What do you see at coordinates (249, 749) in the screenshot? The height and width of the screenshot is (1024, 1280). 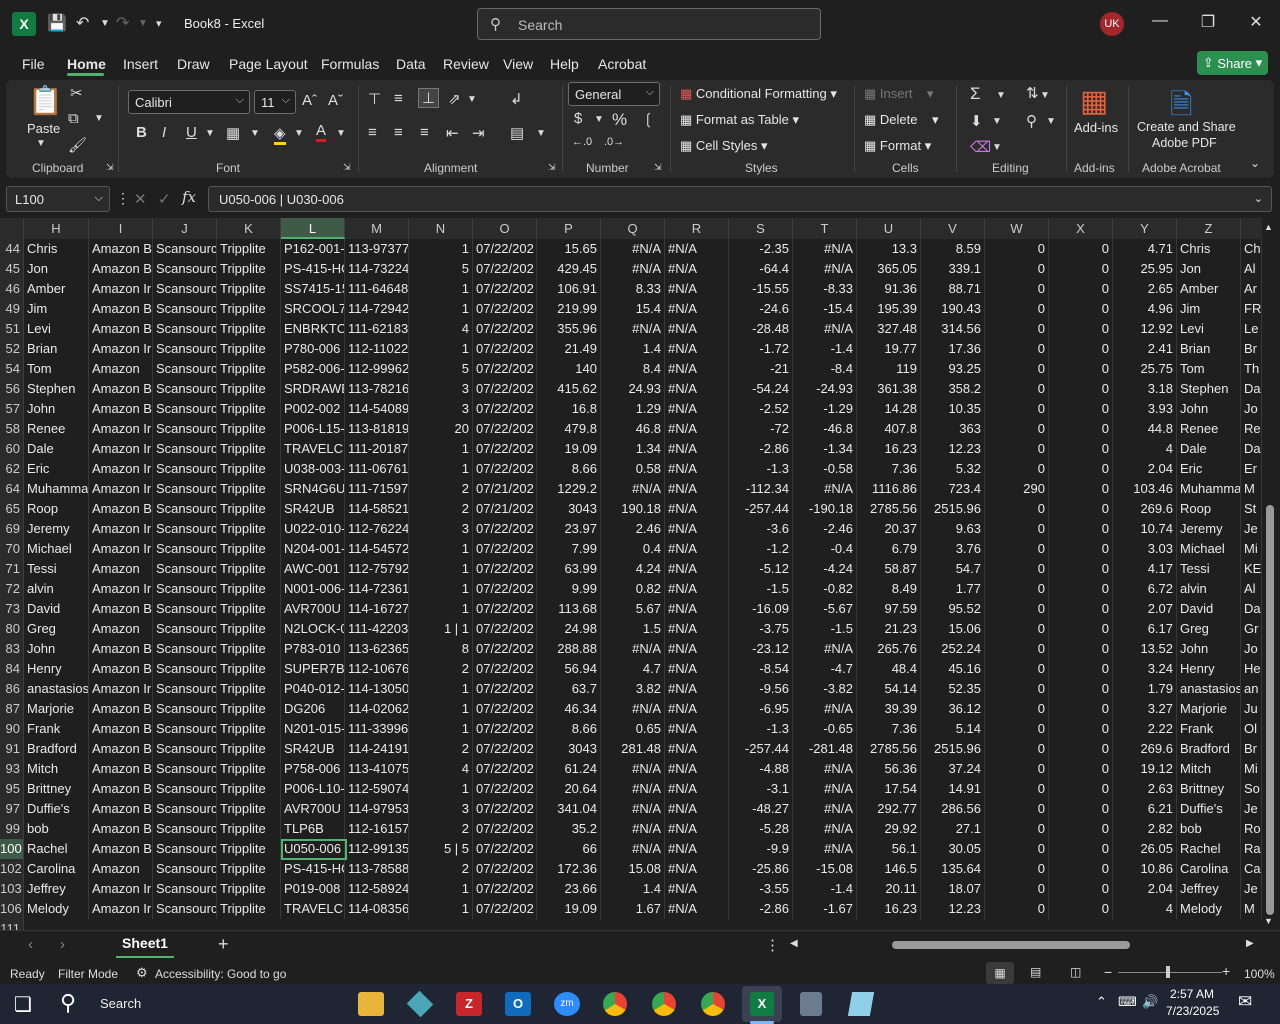 I see `cell-K91: Tripplite` at bounding box center [249, 749].